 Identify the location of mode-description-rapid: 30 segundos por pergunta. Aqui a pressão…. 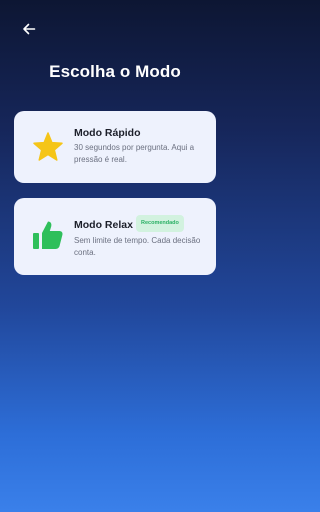
(134, 153).